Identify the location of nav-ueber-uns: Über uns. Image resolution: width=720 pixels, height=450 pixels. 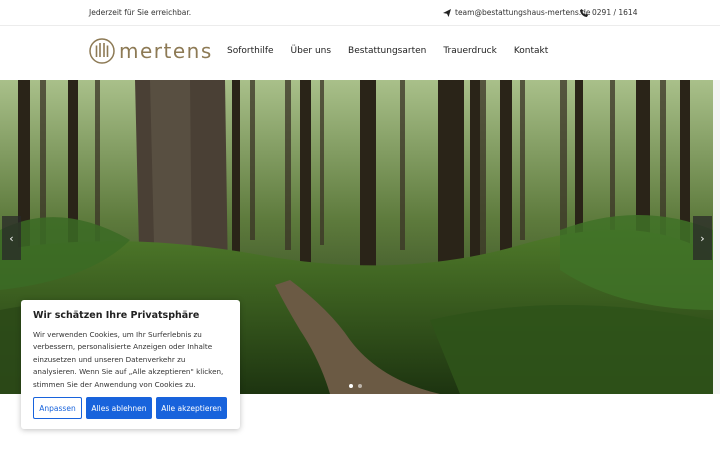
(311, 51).